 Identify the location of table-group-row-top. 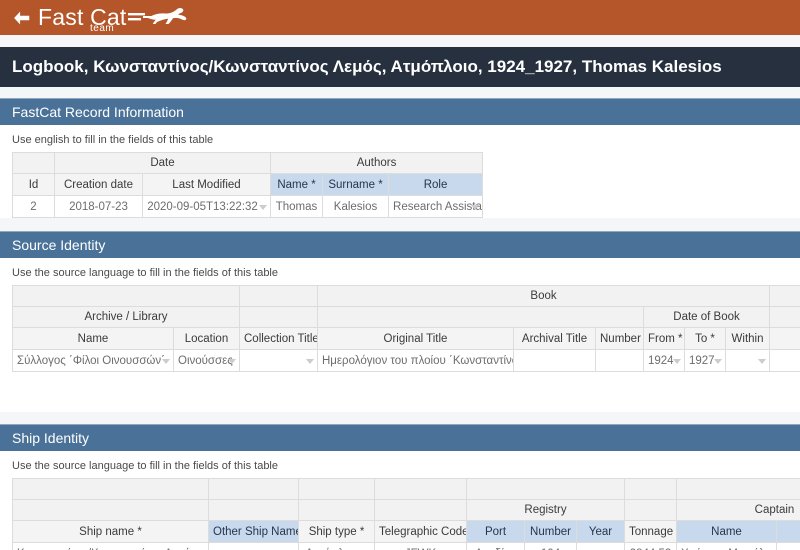
(406, 489).